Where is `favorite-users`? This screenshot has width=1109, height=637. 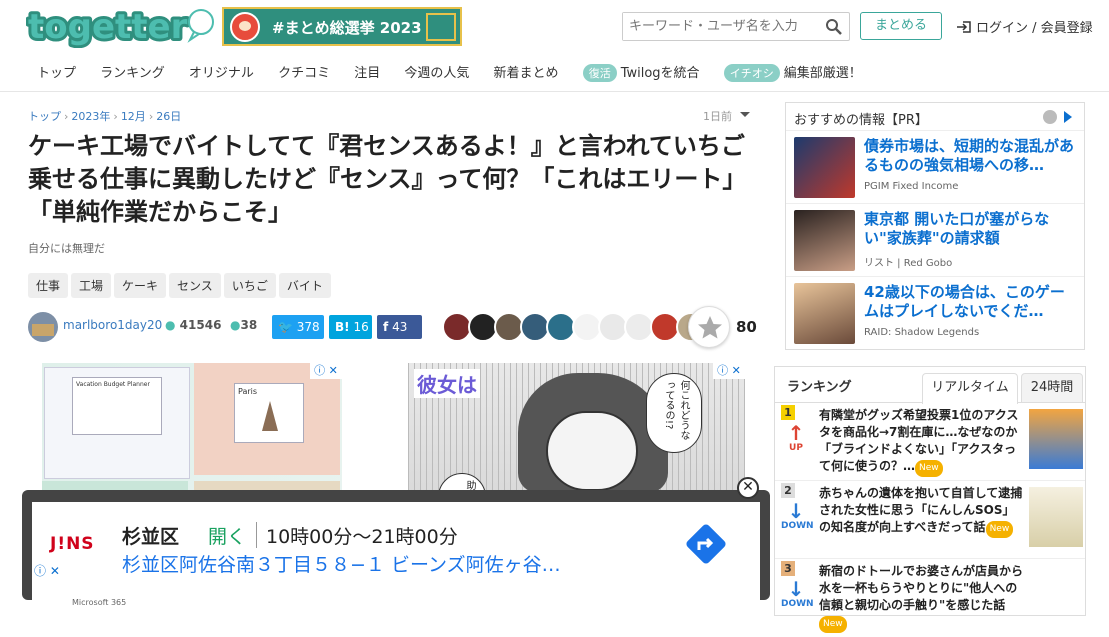
favorite-users is located at coordinates (582, 327).